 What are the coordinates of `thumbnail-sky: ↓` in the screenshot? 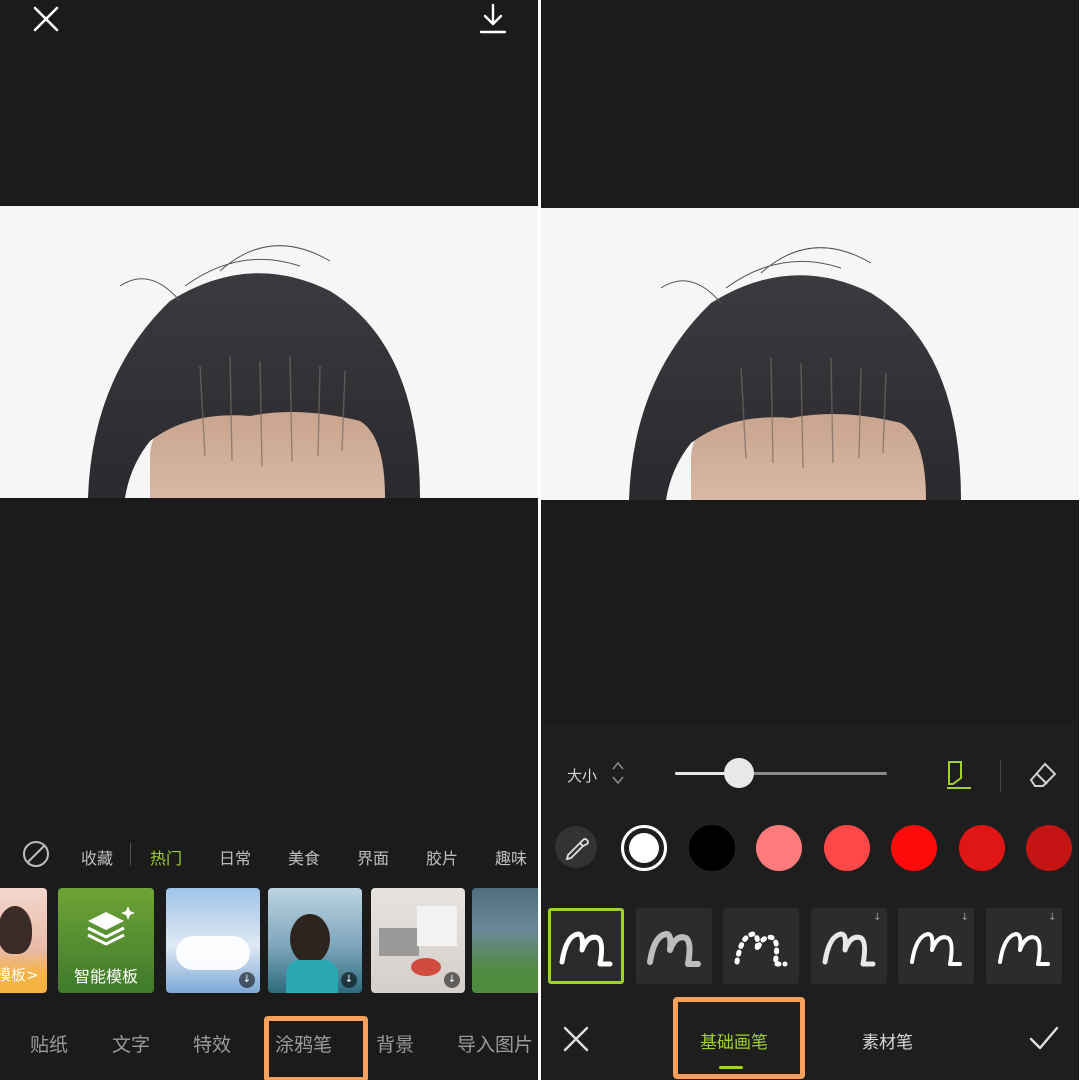 It's located at (213, 940).